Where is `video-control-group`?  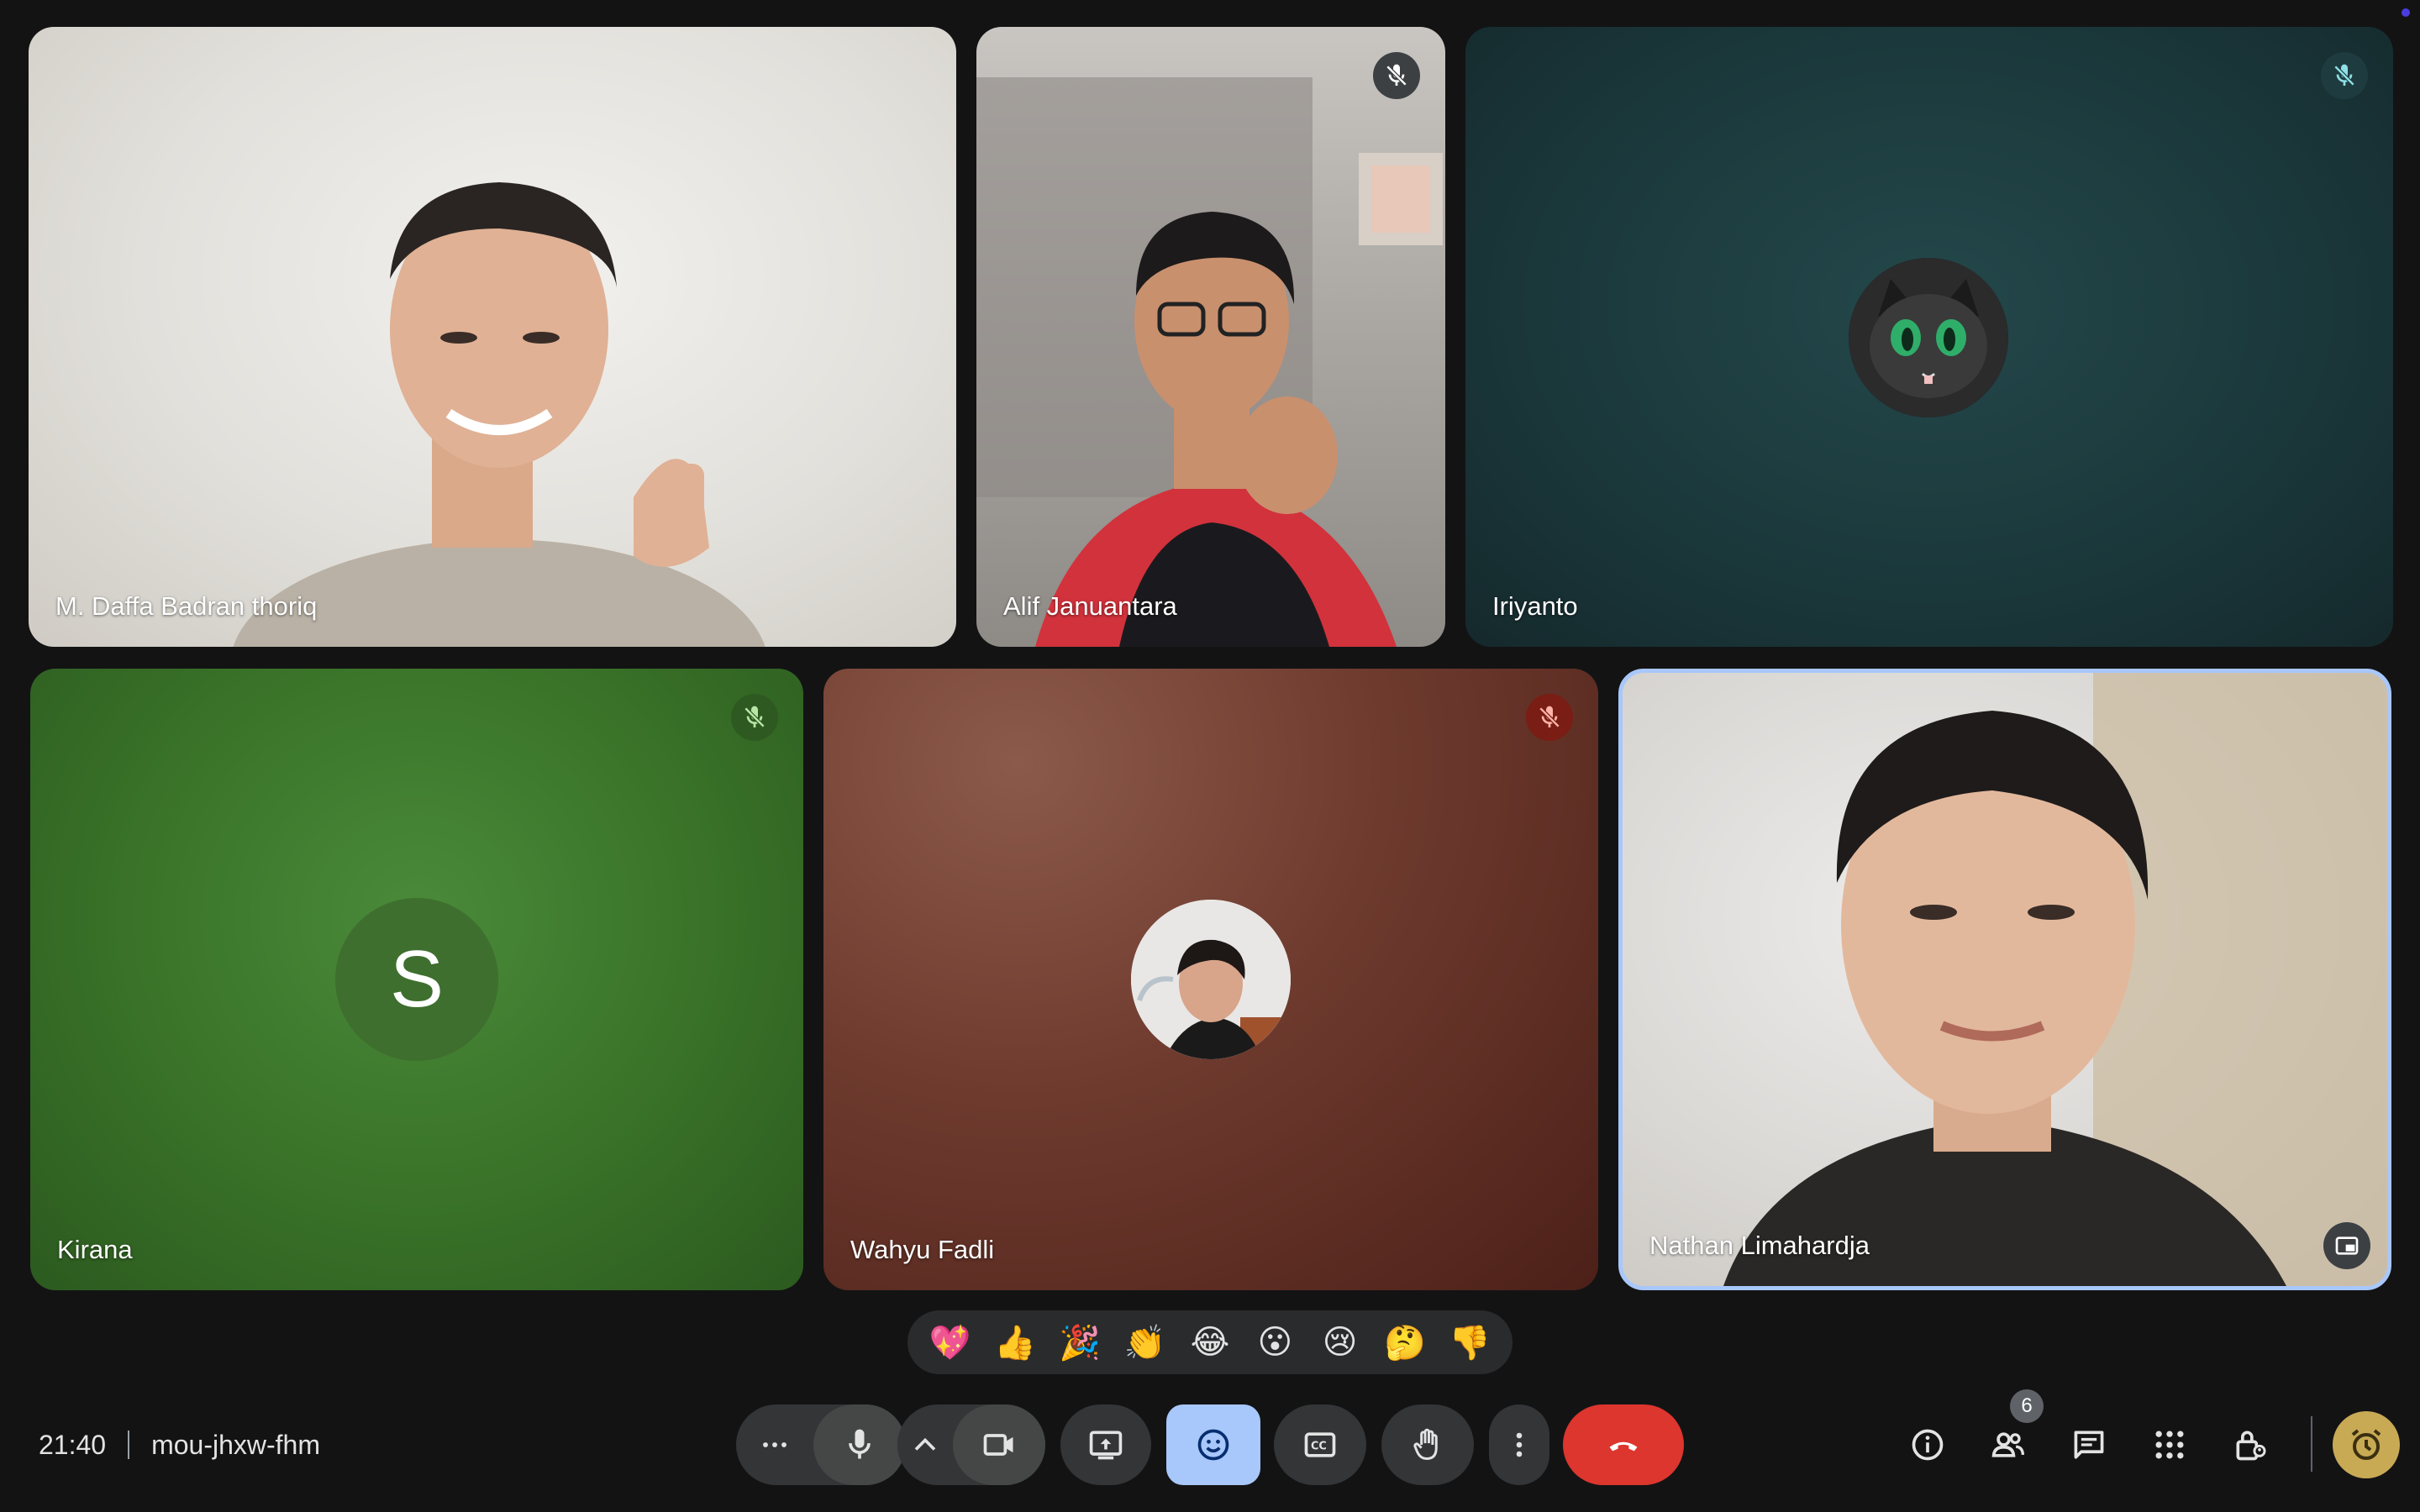 video-control-group is located at coordinates (971, 1444).